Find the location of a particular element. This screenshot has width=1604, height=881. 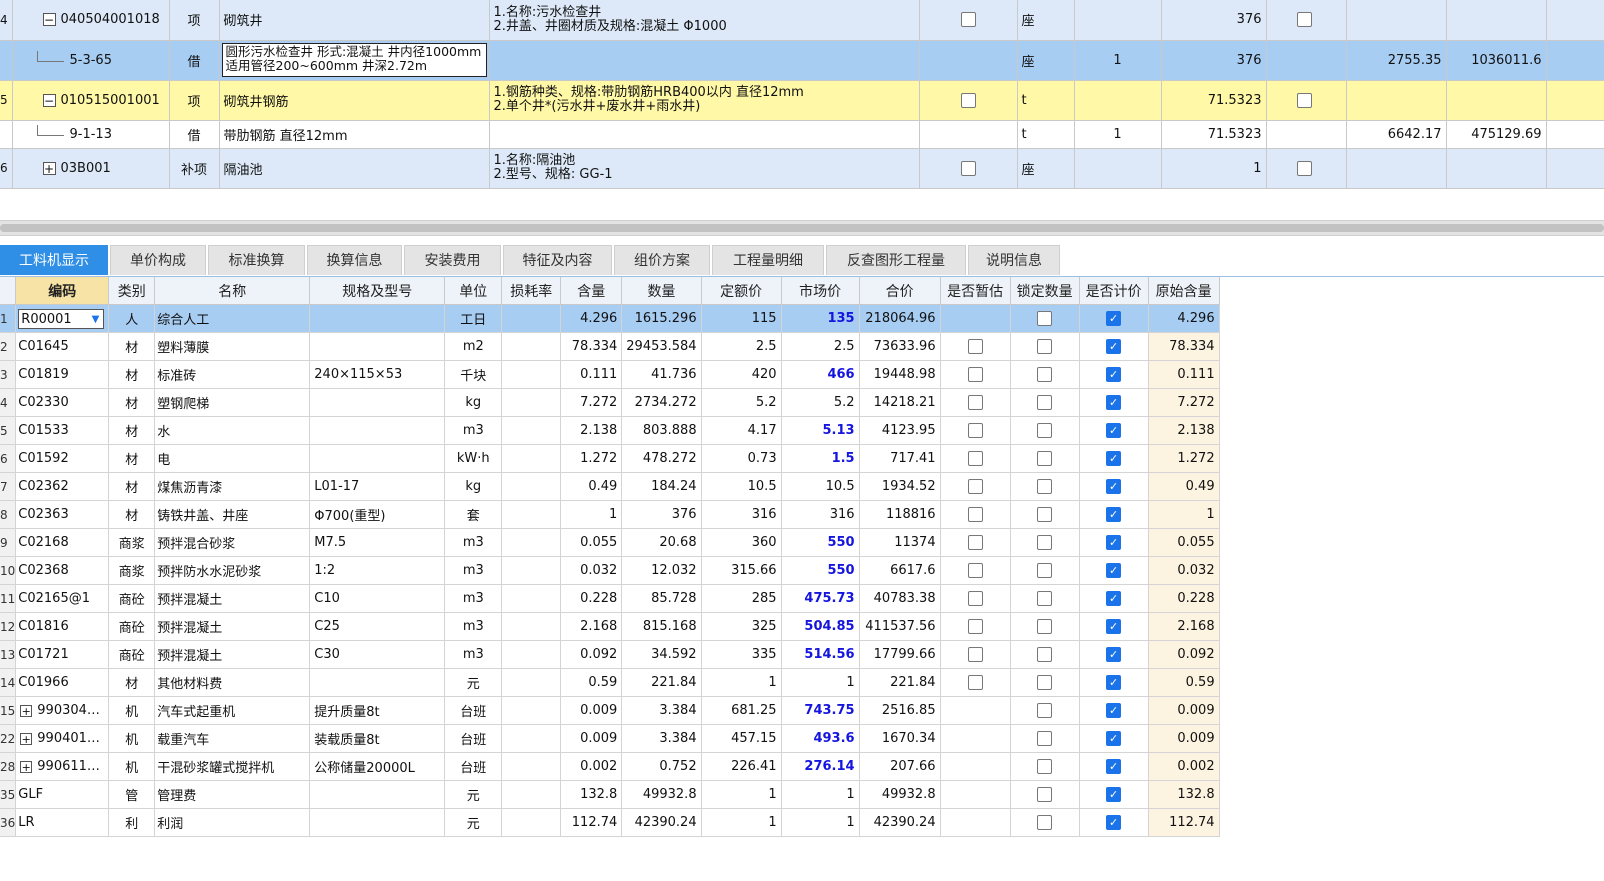

content: 78.334 is located at coordinates (591, 346).